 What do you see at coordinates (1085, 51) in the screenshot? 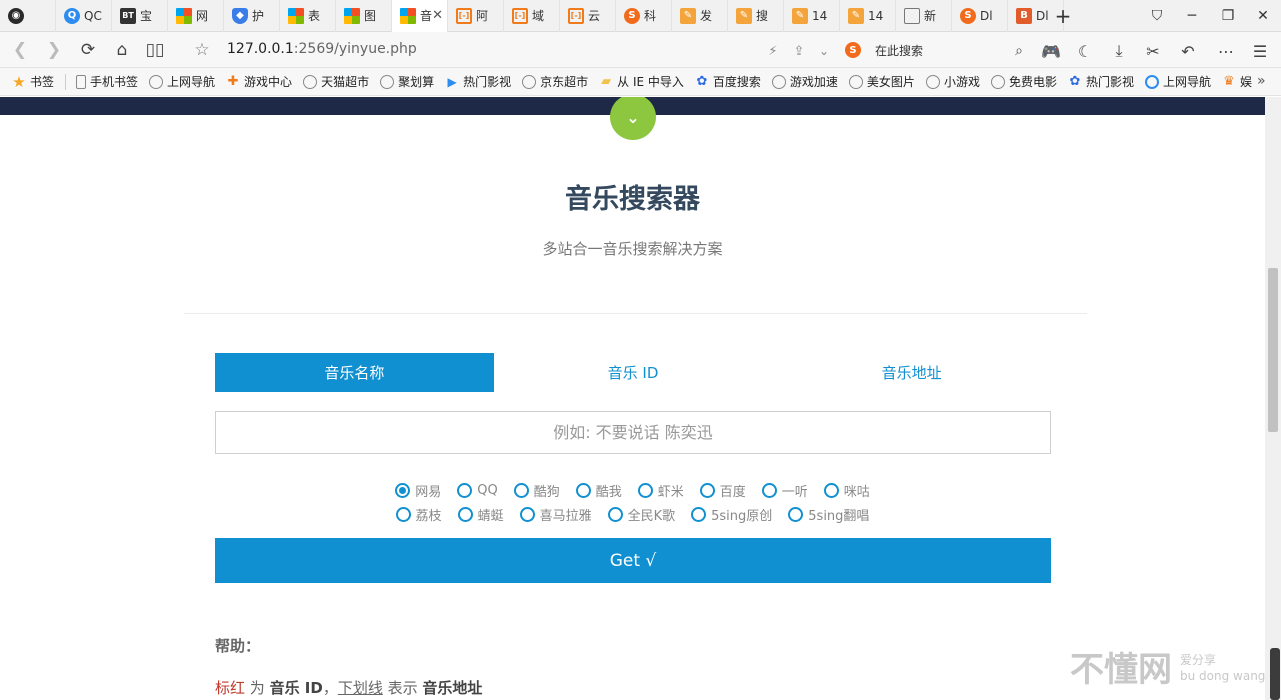
I see `night-mode-icon: ☾` at bounding box center [1085, 51].